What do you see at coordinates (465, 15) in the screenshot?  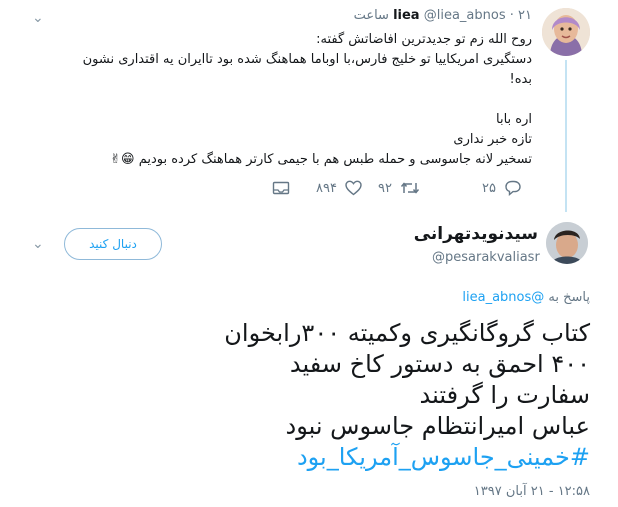 I see `handle: @liea_abnos` at bounding box center [465, 15].